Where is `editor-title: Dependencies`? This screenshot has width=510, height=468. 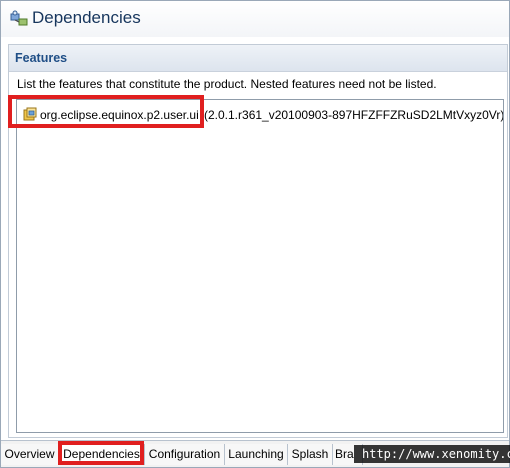
editor-title: Dependencies is located at coordinates (86, 17).